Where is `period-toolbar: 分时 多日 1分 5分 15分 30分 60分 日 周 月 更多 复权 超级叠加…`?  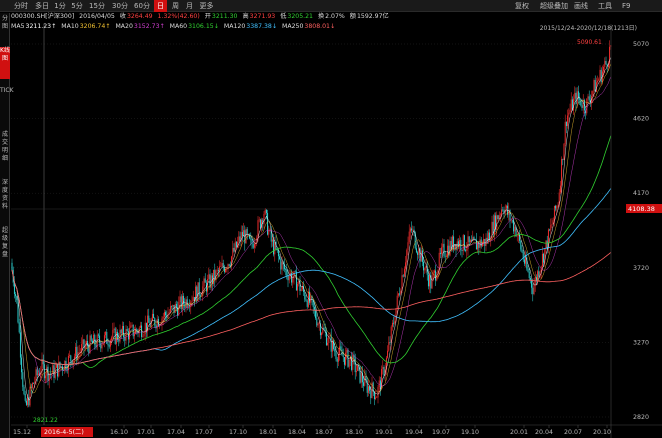
period-toolbar: 分时 多日 1分 5分 15分 30分 60分 日 周 月 更多 复权 超级叠加… is located at coordinates (331, 6).